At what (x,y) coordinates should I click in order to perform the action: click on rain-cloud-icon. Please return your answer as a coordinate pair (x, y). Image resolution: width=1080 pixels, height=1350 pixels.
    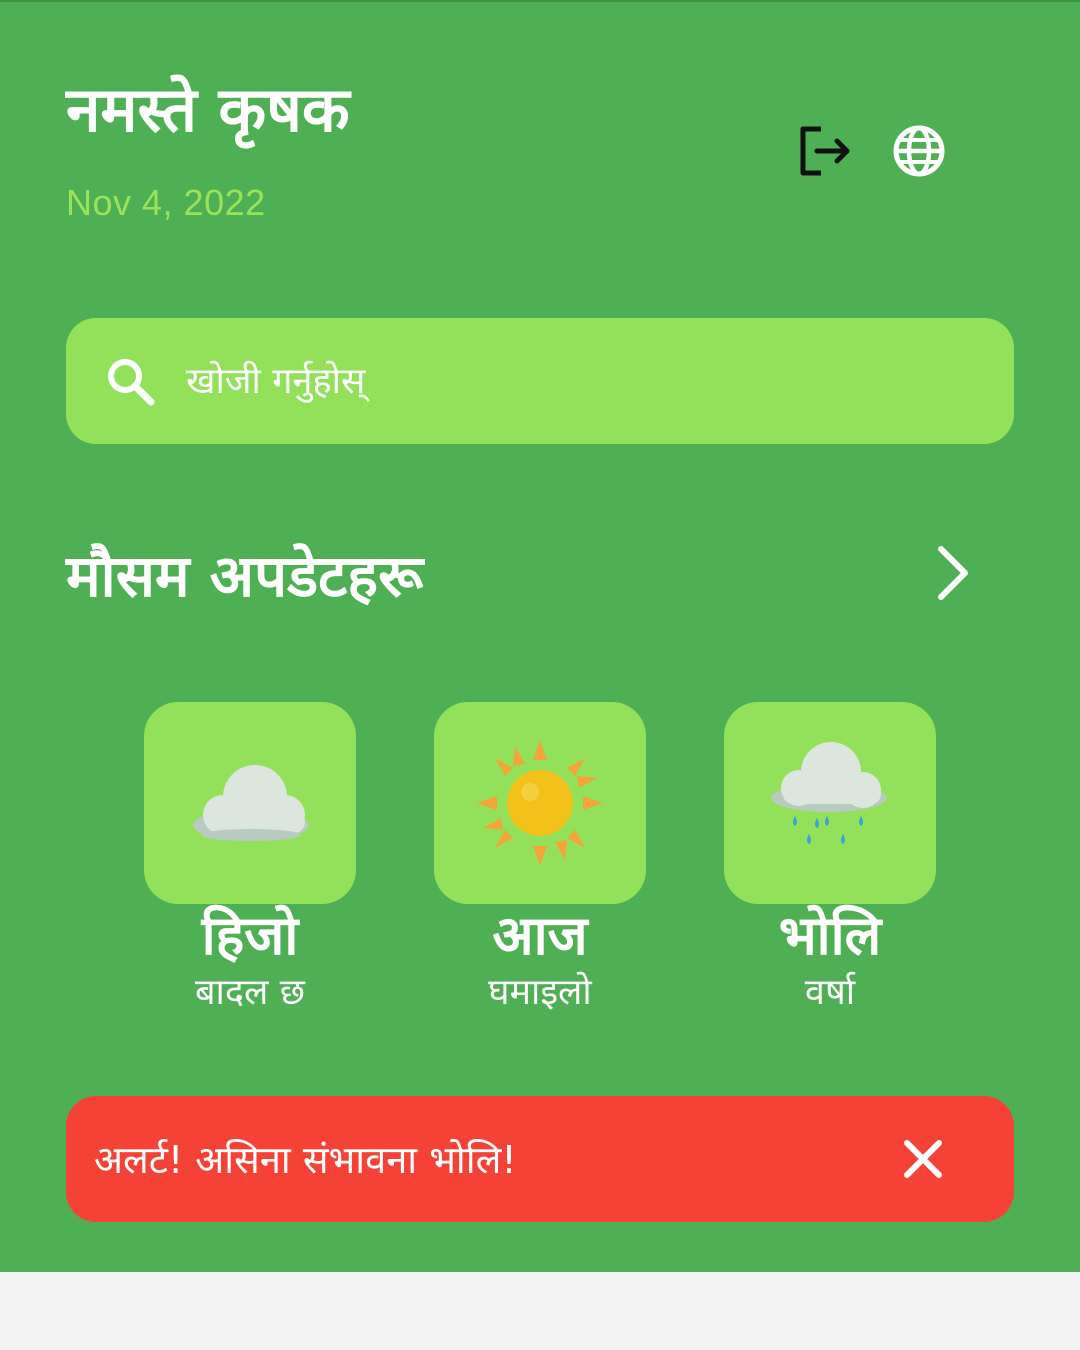
    Looking at the image, I should click on (829, 793).